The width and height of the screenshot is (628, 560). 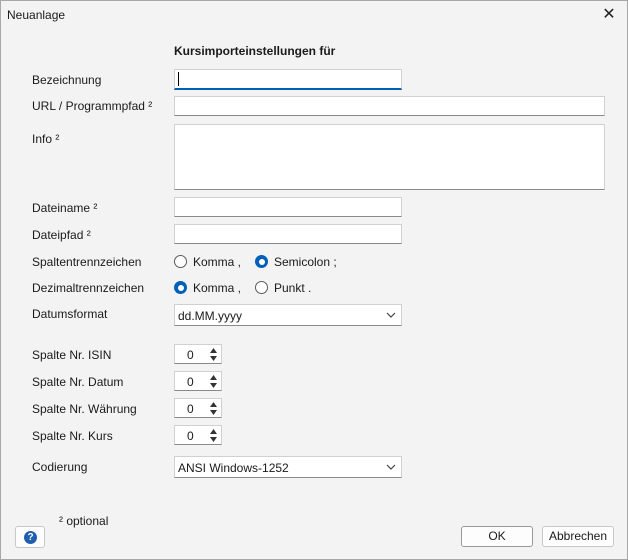 I want to click on datumsformat-select: dd.MM.yyyy, so click(x=288, y=315).